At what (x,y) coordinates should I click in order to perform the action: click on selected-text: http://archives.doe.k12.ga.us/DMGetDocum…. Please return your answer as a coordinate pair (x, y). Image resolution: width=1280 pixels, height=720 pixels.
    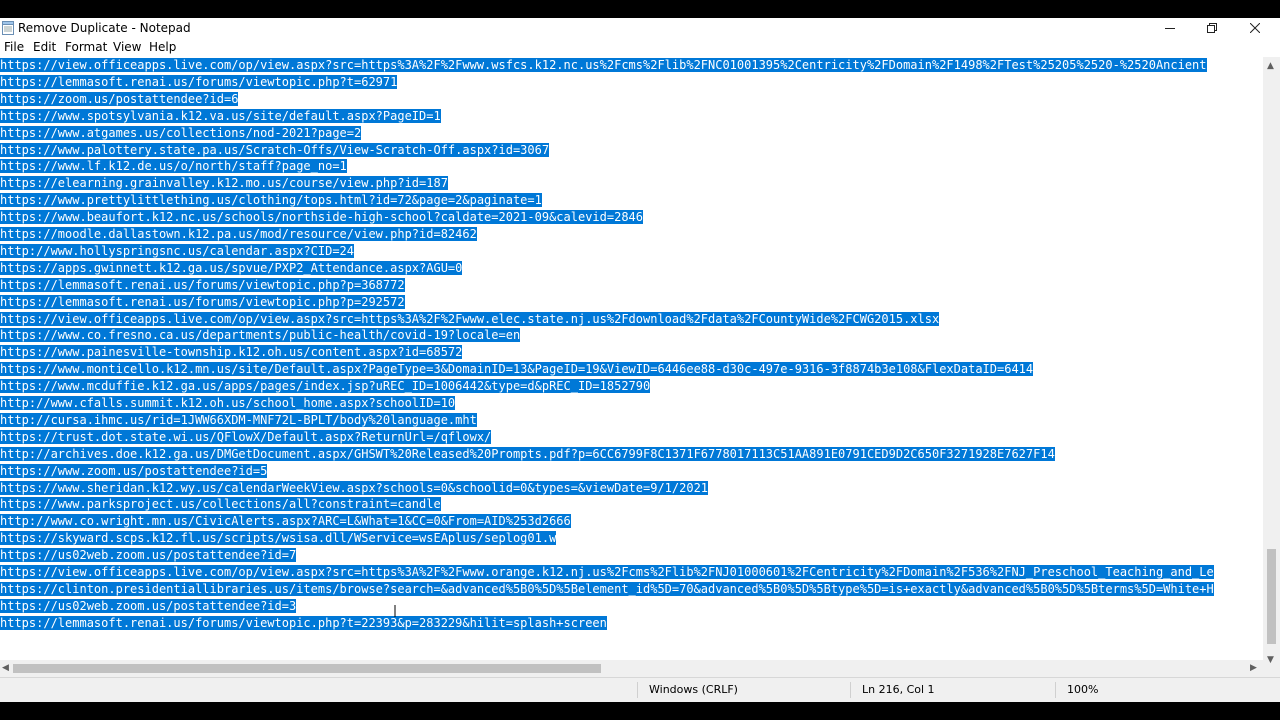
    Looking at the image, I should click on (527, 453).